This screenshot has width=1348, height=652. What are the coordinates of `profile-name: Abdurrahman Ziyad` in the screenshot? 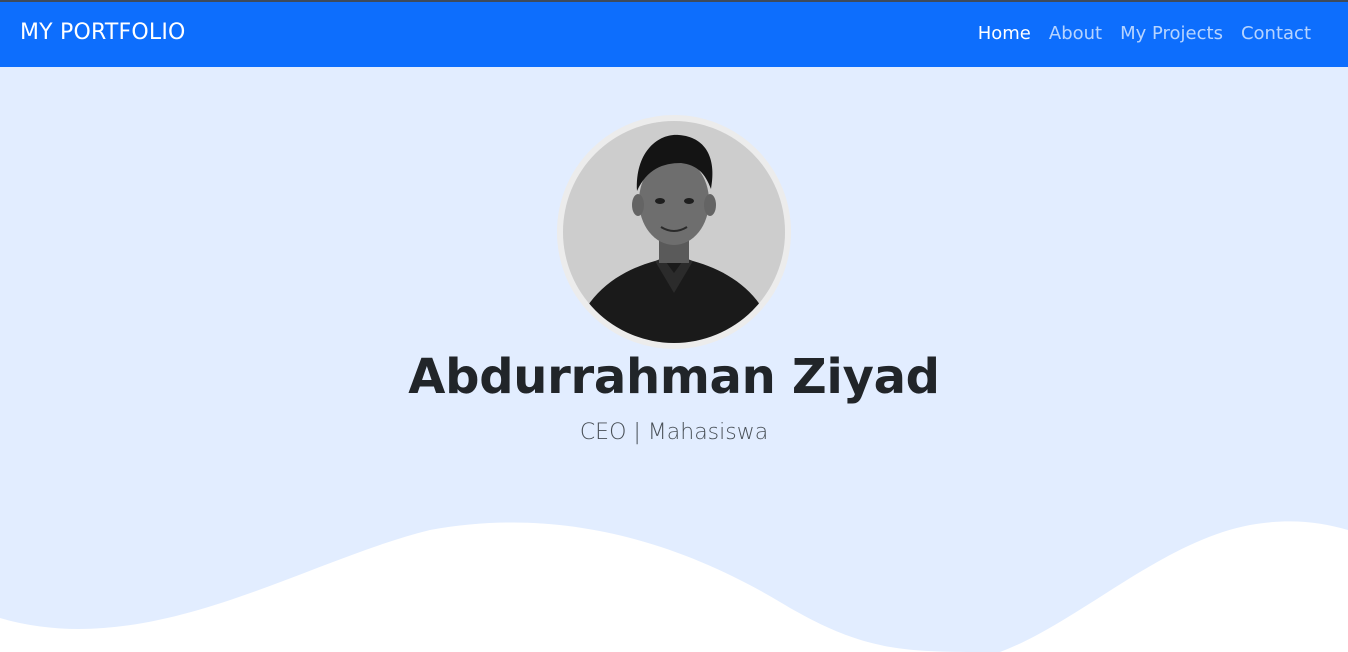 It's located at (674, 377).